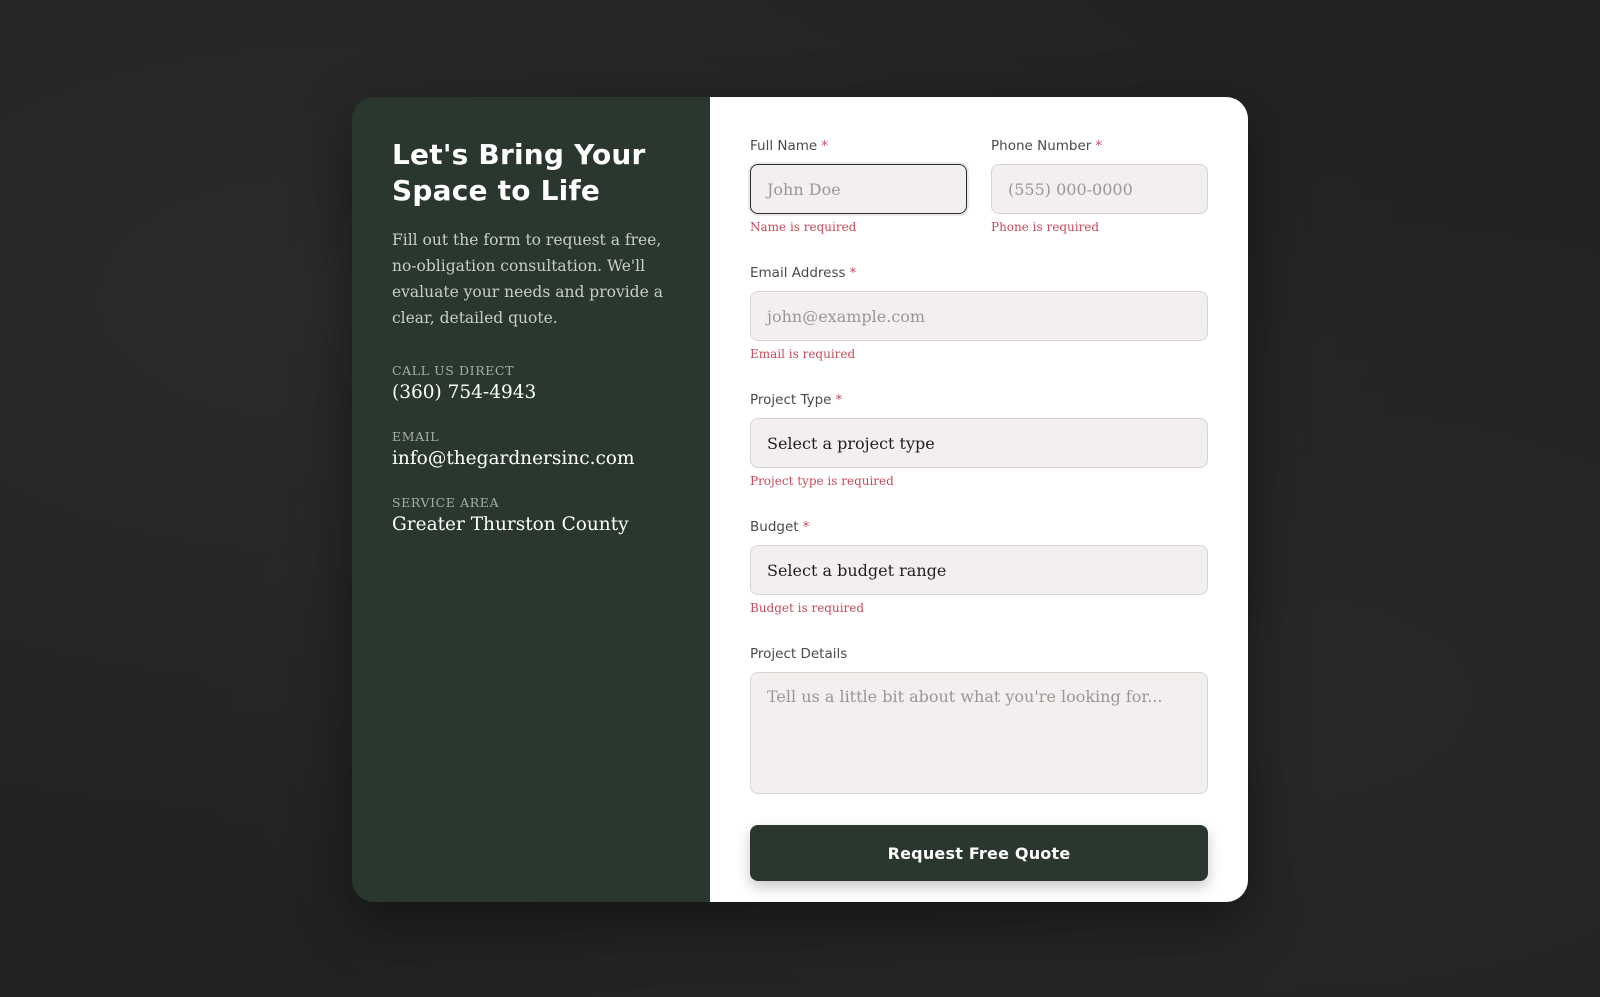 Image resolution: width=1600 pixels, height=997 pixels. Describe the element at coordinates (804, 189) in the screenshot. I see `full-name-placeholder: John Doe` at that location.